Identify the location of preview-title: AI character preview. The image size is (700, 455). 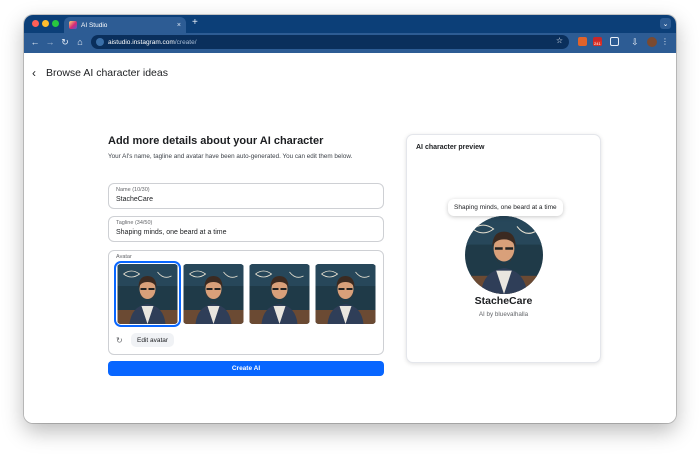
(450, 147).